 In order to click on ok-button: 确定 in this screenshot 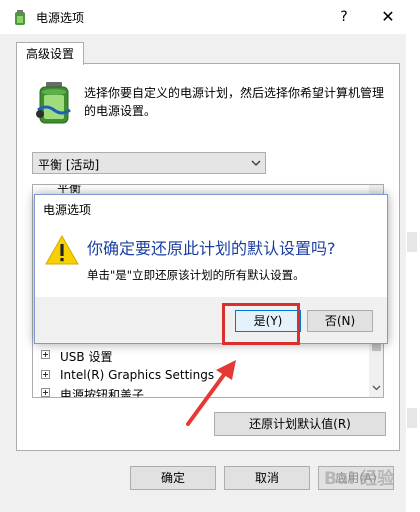, I will do `click(173, 478)`.